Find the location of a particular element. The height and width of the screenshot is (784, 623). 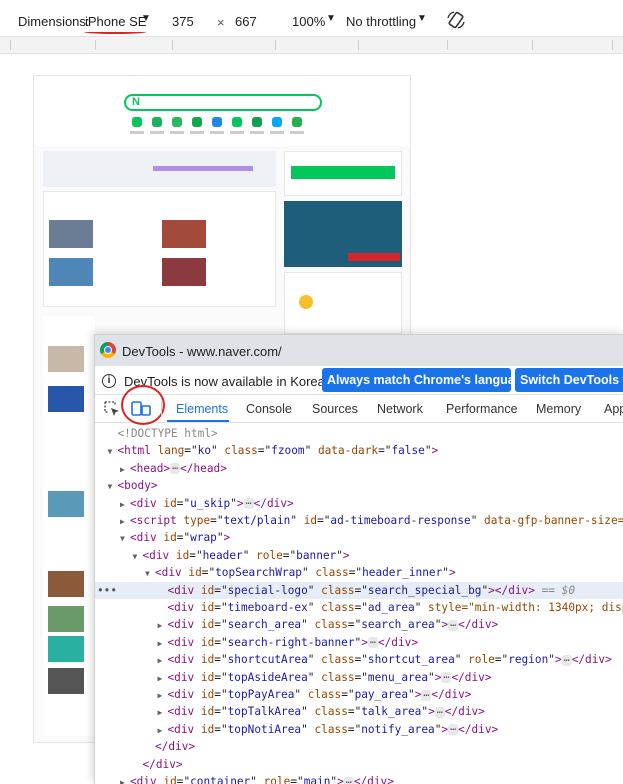

dom-node: ▼ <div id="header" role="banner"> is located at coordinates (359, 555).